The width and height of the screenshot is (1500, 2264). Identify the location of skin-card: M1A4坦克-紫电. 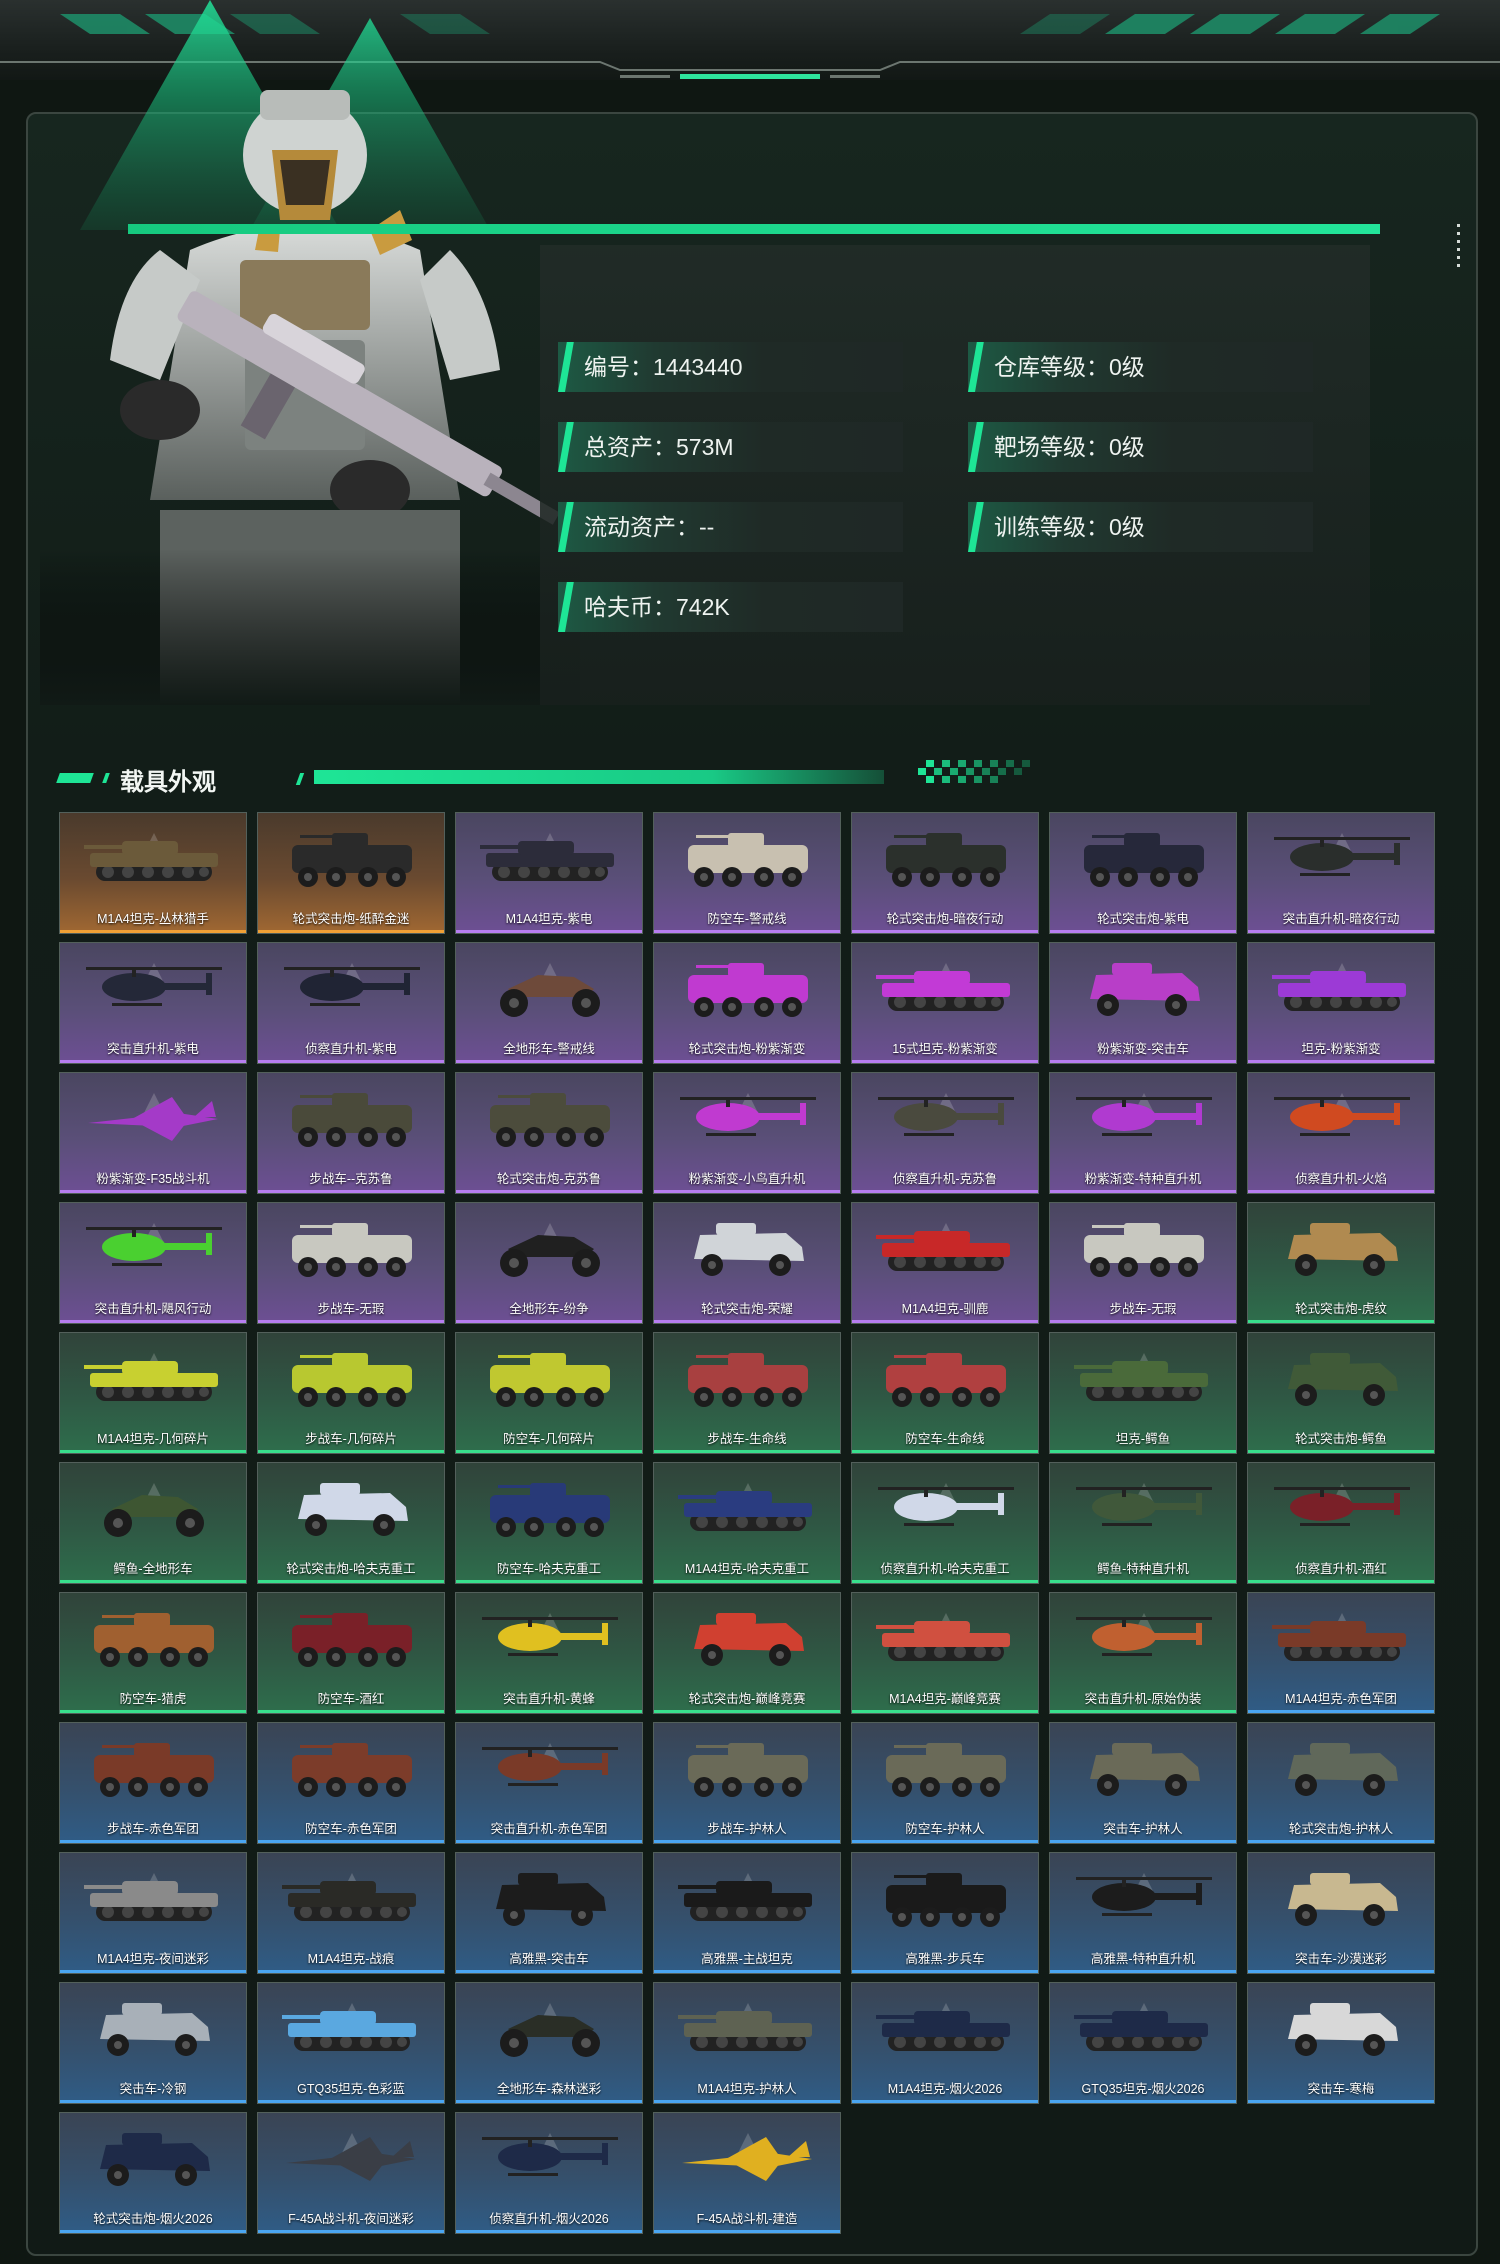
(549, 873).